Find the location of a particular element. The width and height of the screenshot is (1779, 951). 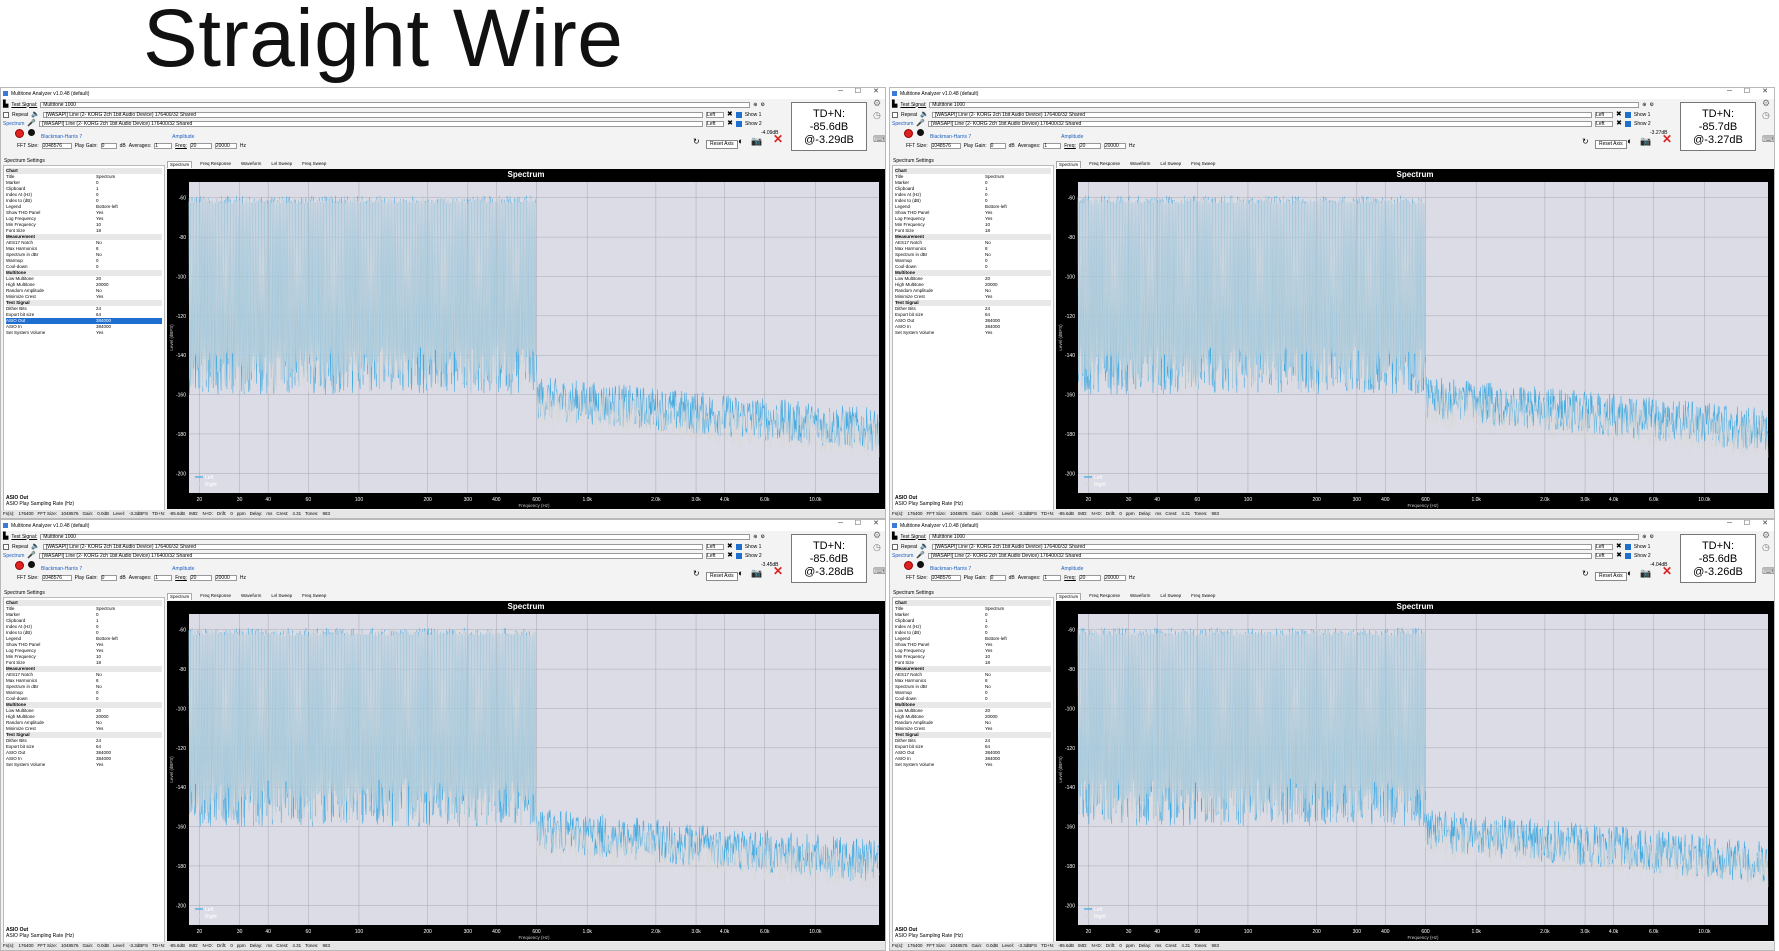

maximize-icon: ☐ is located at coordinates (858, 523).